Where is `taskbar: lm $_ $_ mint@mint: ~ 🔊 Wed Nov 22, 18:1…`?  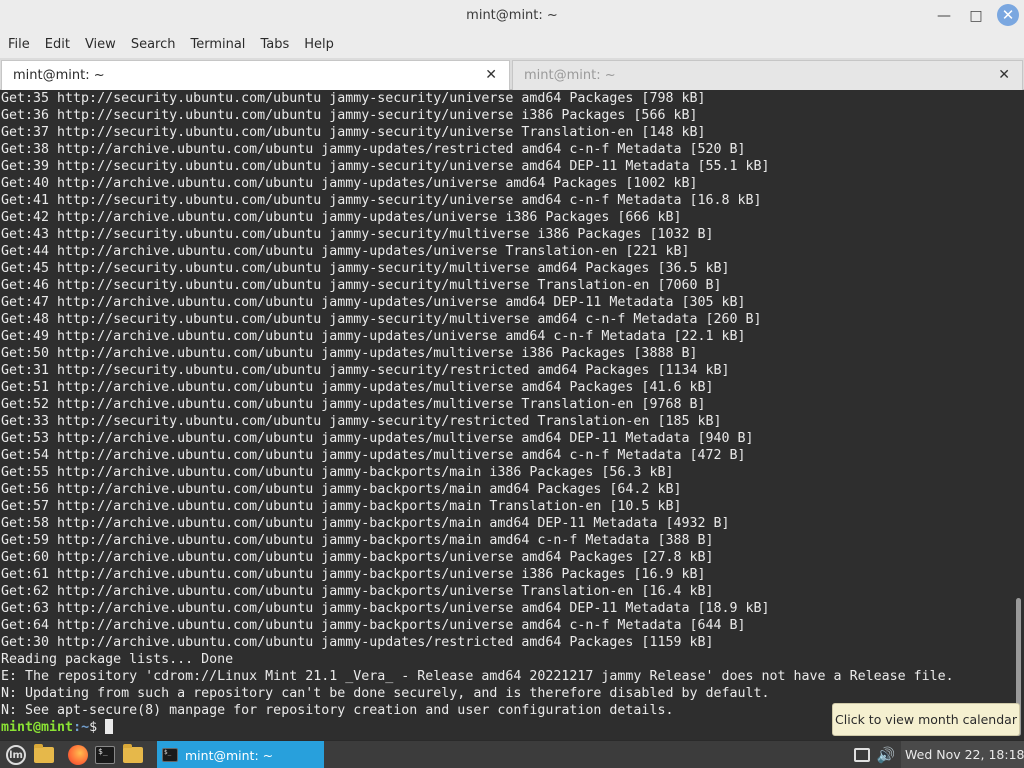 taskbar: lm $_ $_ mint@mint: ~ 🔊 Wed Nov 22, 18:1… is located at coordinates (512, 754).